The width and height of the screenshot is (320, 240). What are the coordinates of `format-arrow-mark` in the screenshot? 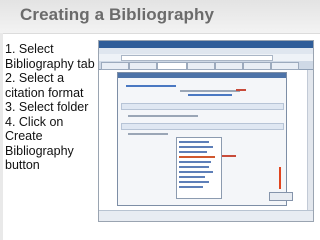 It's located at (241, 90).